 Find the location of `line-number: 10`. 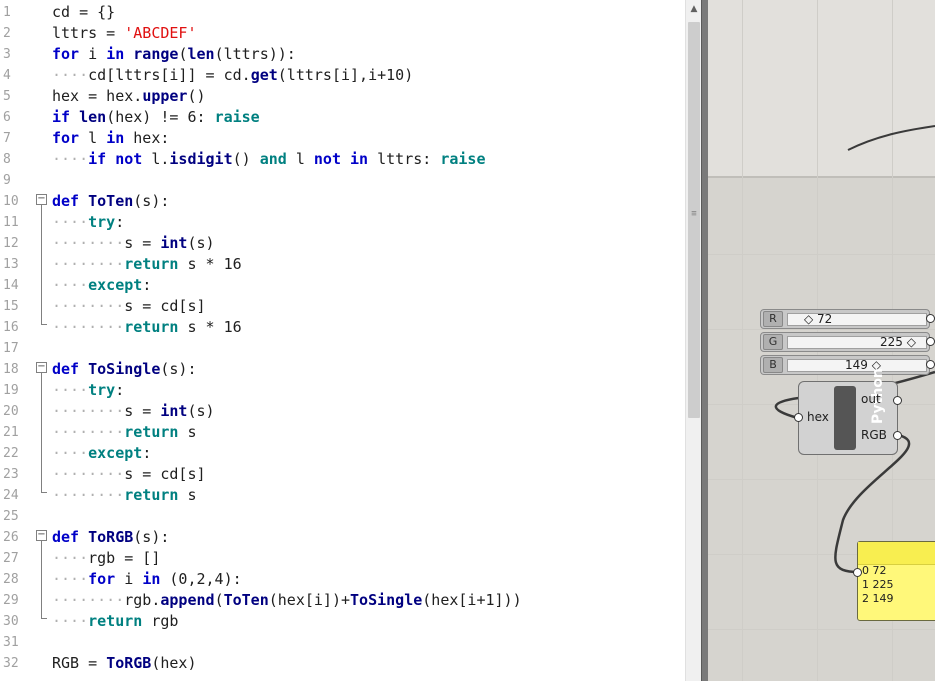

line-number: 10 is located at coordinates (11, 201).